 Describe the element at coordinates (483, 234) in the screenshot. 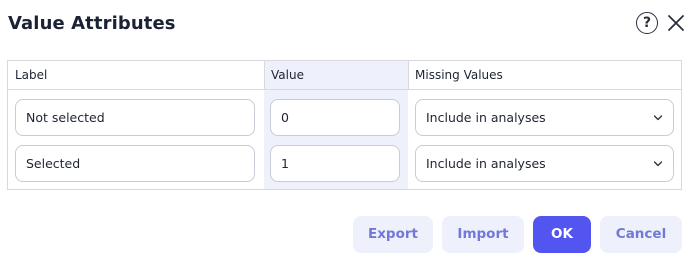

I see `import-button: Import` at that location.